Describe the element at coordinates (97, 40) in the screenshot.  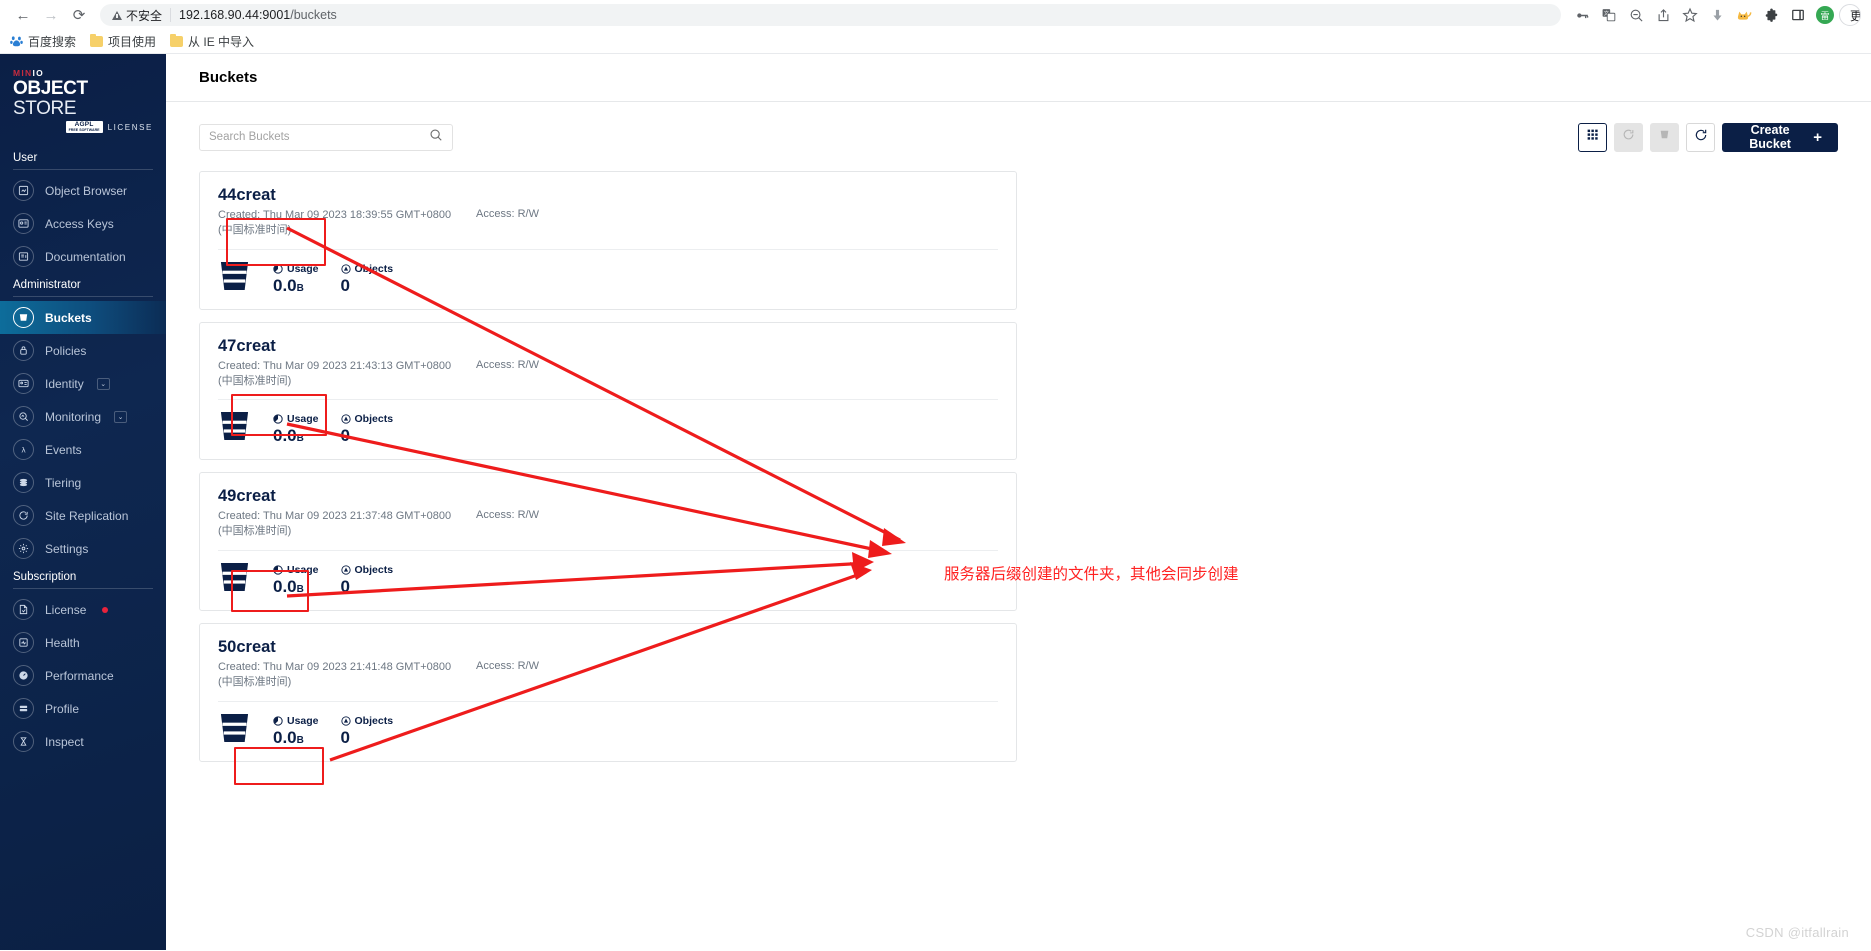
I see `folder-icon` at that location.